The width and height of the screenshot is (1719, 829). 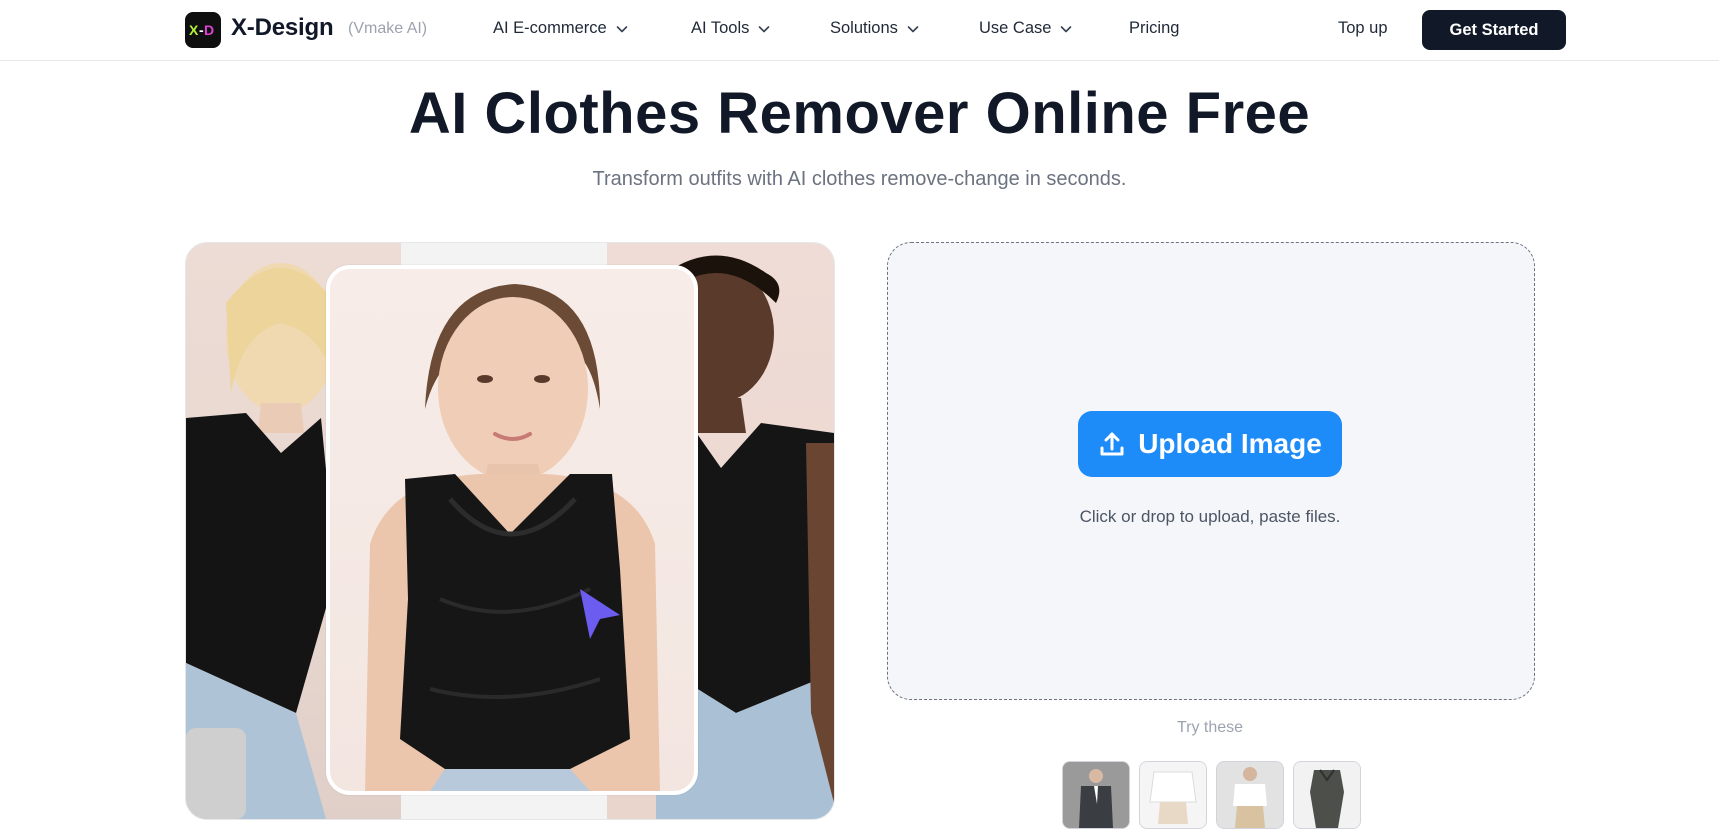 I want to click on upload-image-button: Upload Image, so click(x=1210, y=444).